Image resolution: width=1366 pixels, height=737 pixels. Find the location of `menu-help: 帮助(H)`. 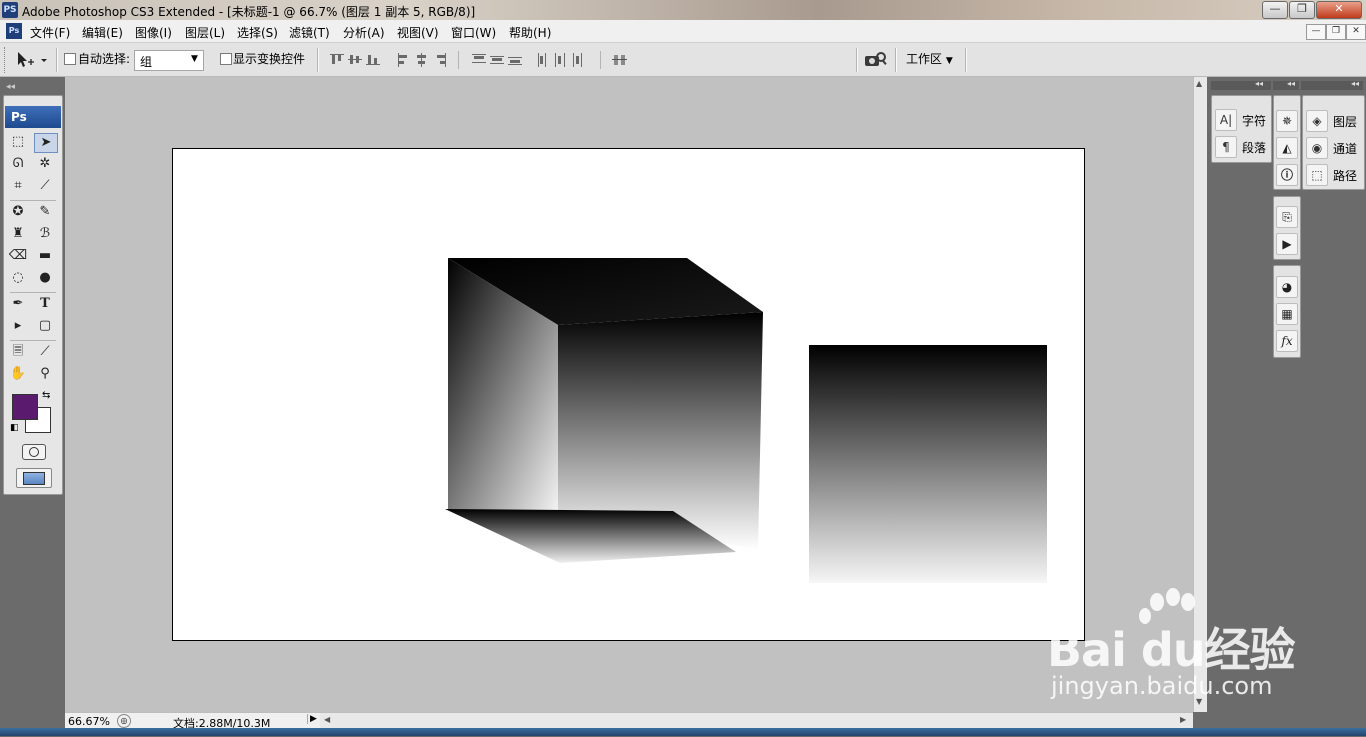

menu-help: 帮助(H) is located at coordinates (530, 32).